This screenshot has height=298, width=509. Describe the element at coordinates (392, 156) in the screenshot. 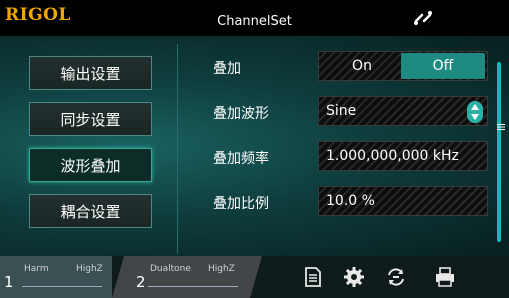

I see `frequency-value: 1.000,000,000 kHz` at that location.